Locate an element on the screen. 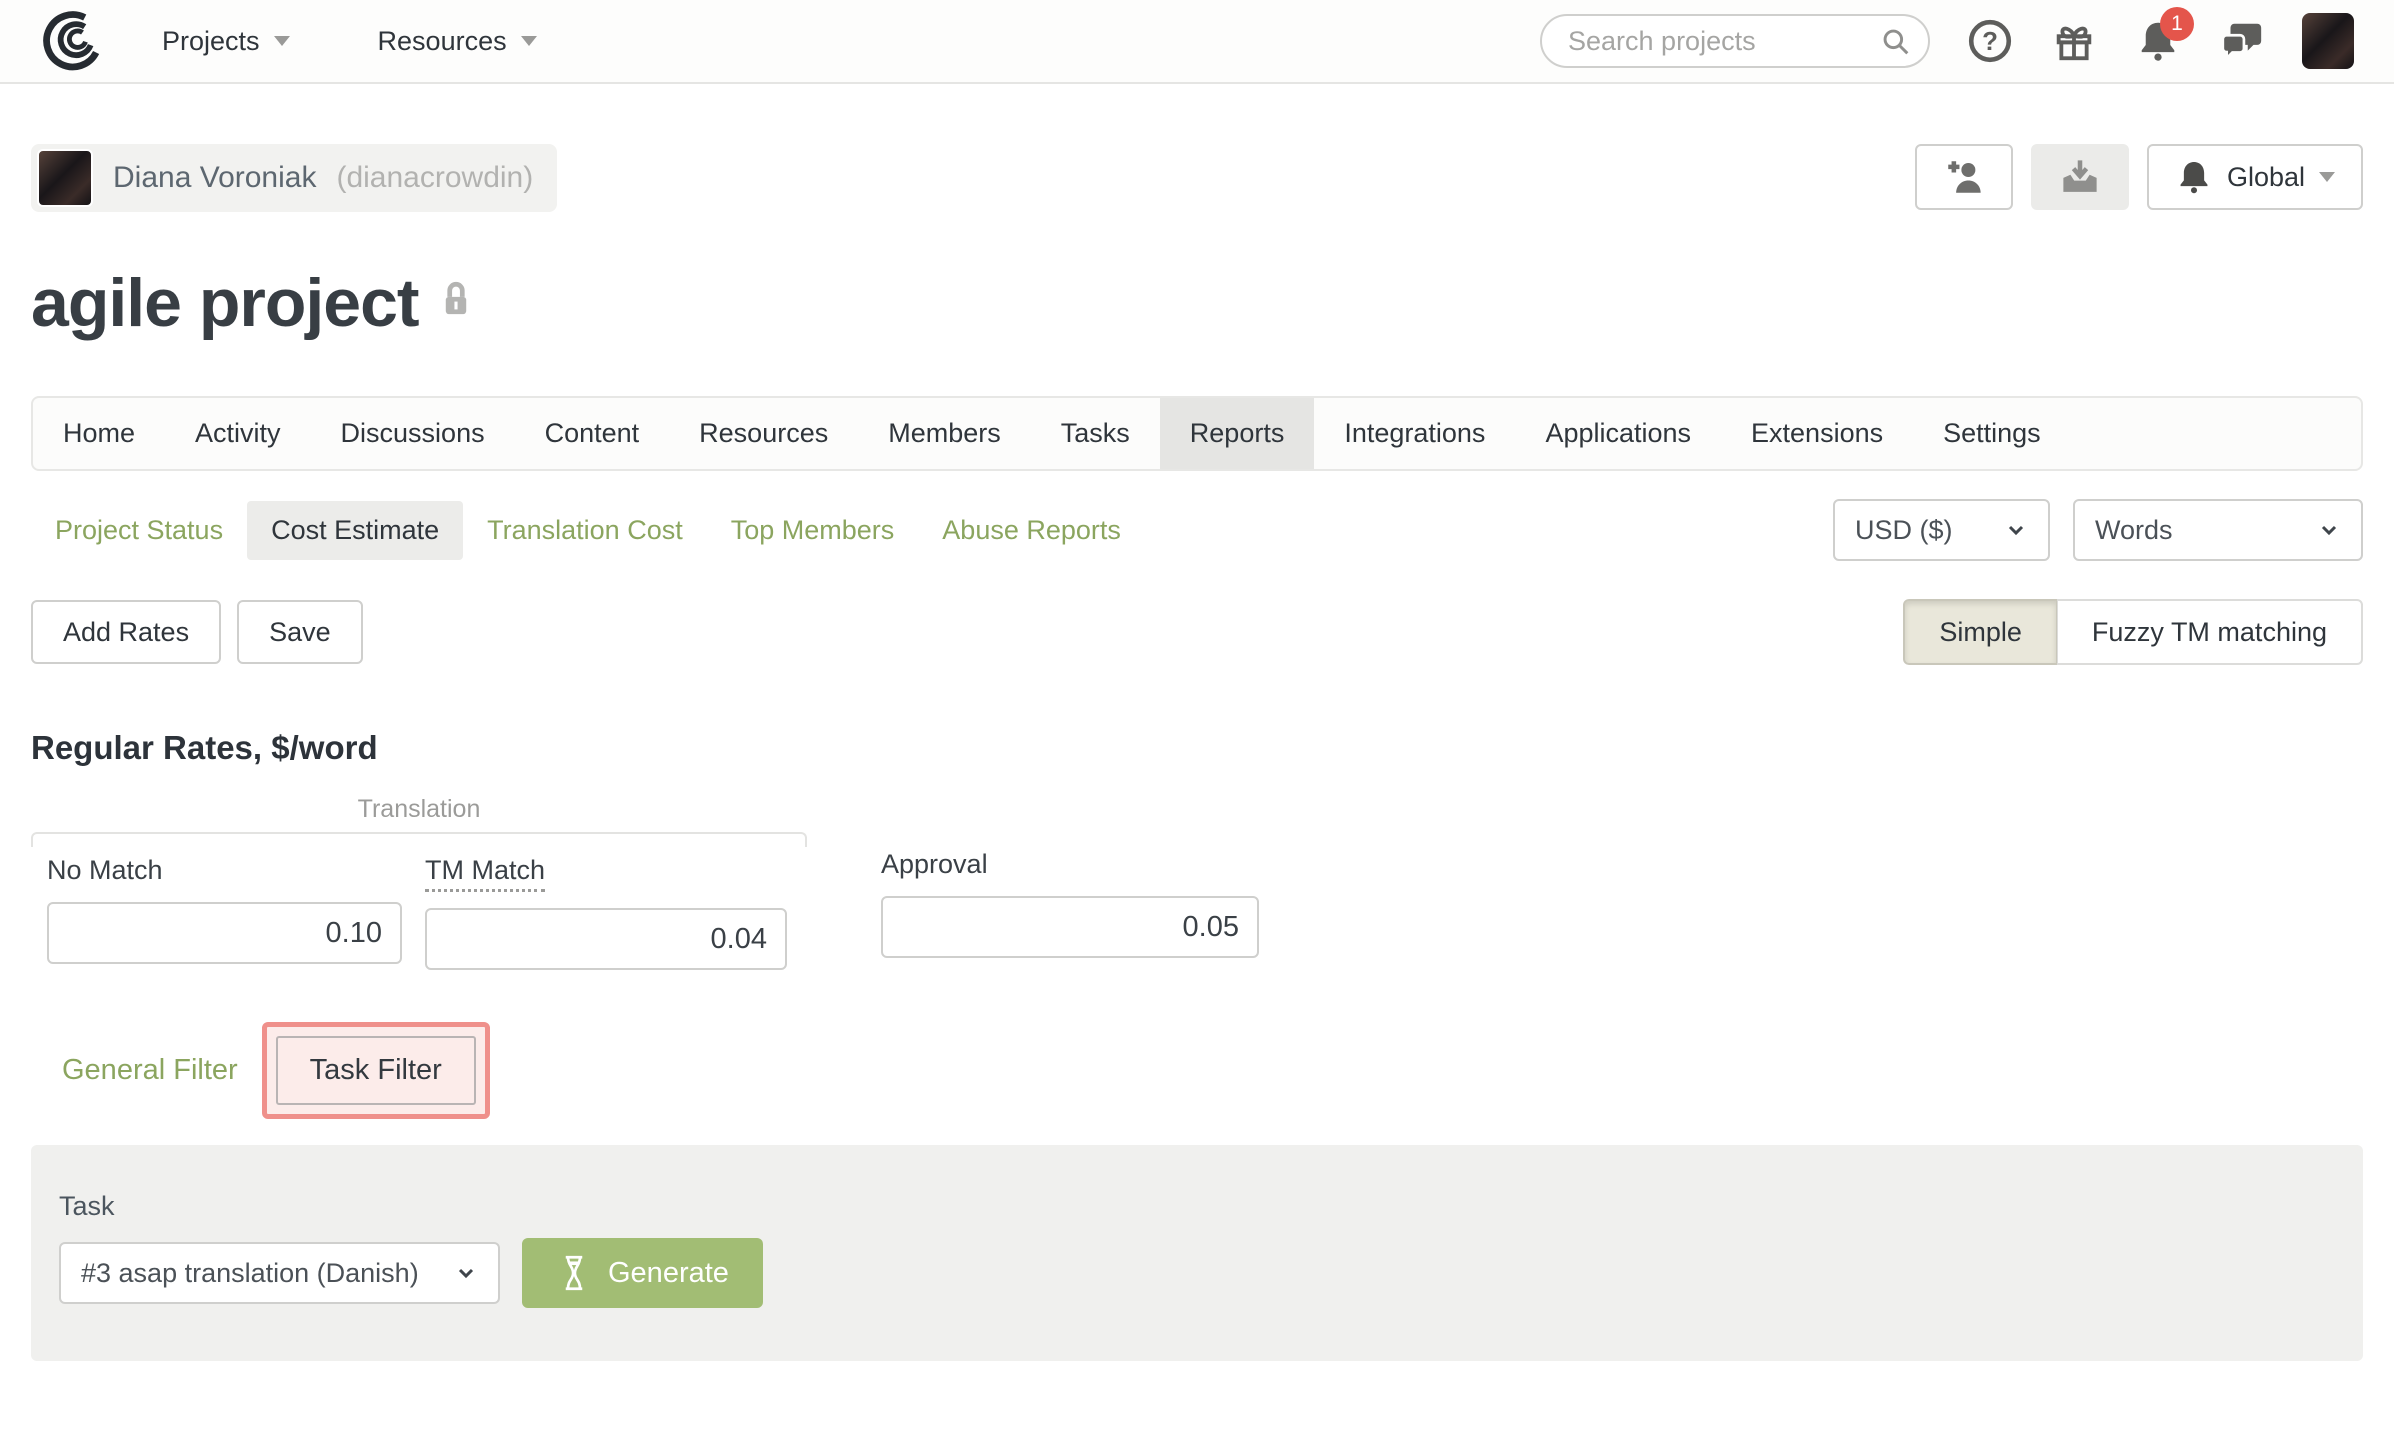  no-match-label: No Match is located at coordinates (105, 870).